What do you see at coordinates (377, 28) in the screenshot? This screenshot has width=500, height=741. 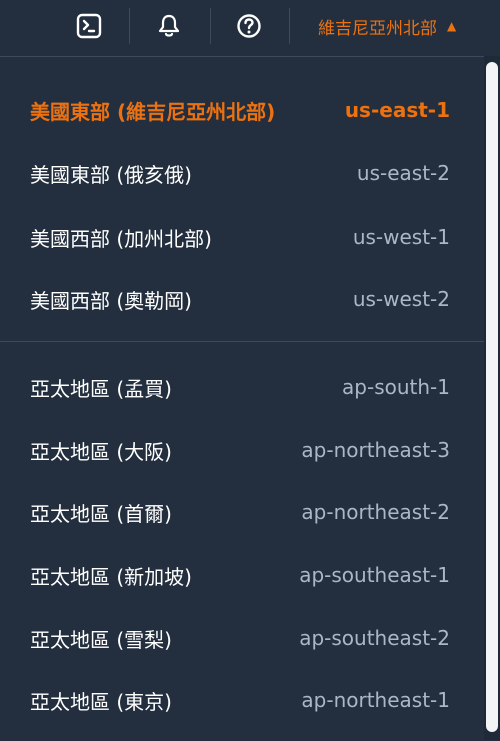 I see `region-selector-label: 維吉尼亞州北部` at bounding box center [377, 28].